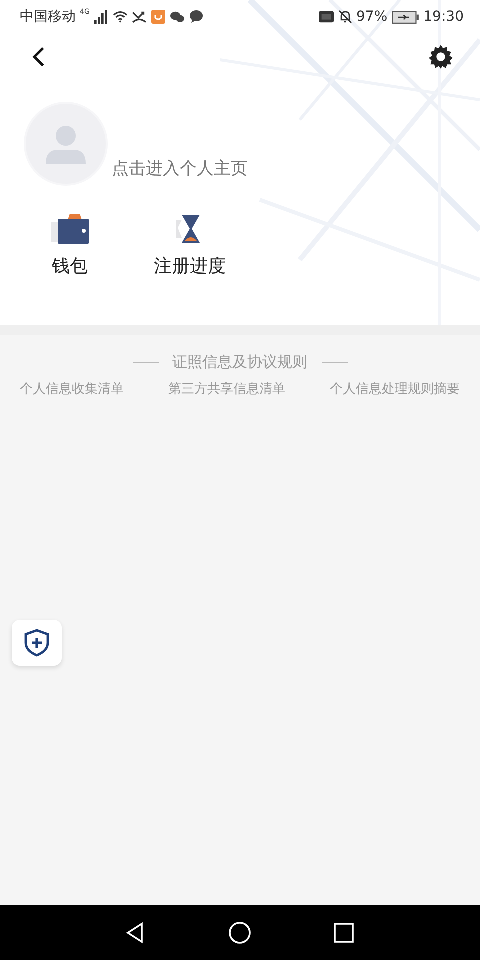 The width and height of the screenshot is (480, 960). Describe the element at coordinates (70, 266) in the screenshot. I see `shortcut-label: 钱包` at that location.